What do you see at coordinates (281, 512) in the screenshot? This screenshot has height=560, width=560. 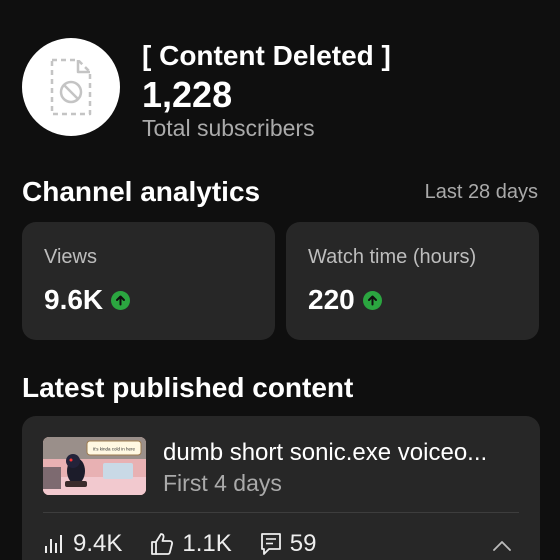 I see `divider` at bounding box center [281, 512].